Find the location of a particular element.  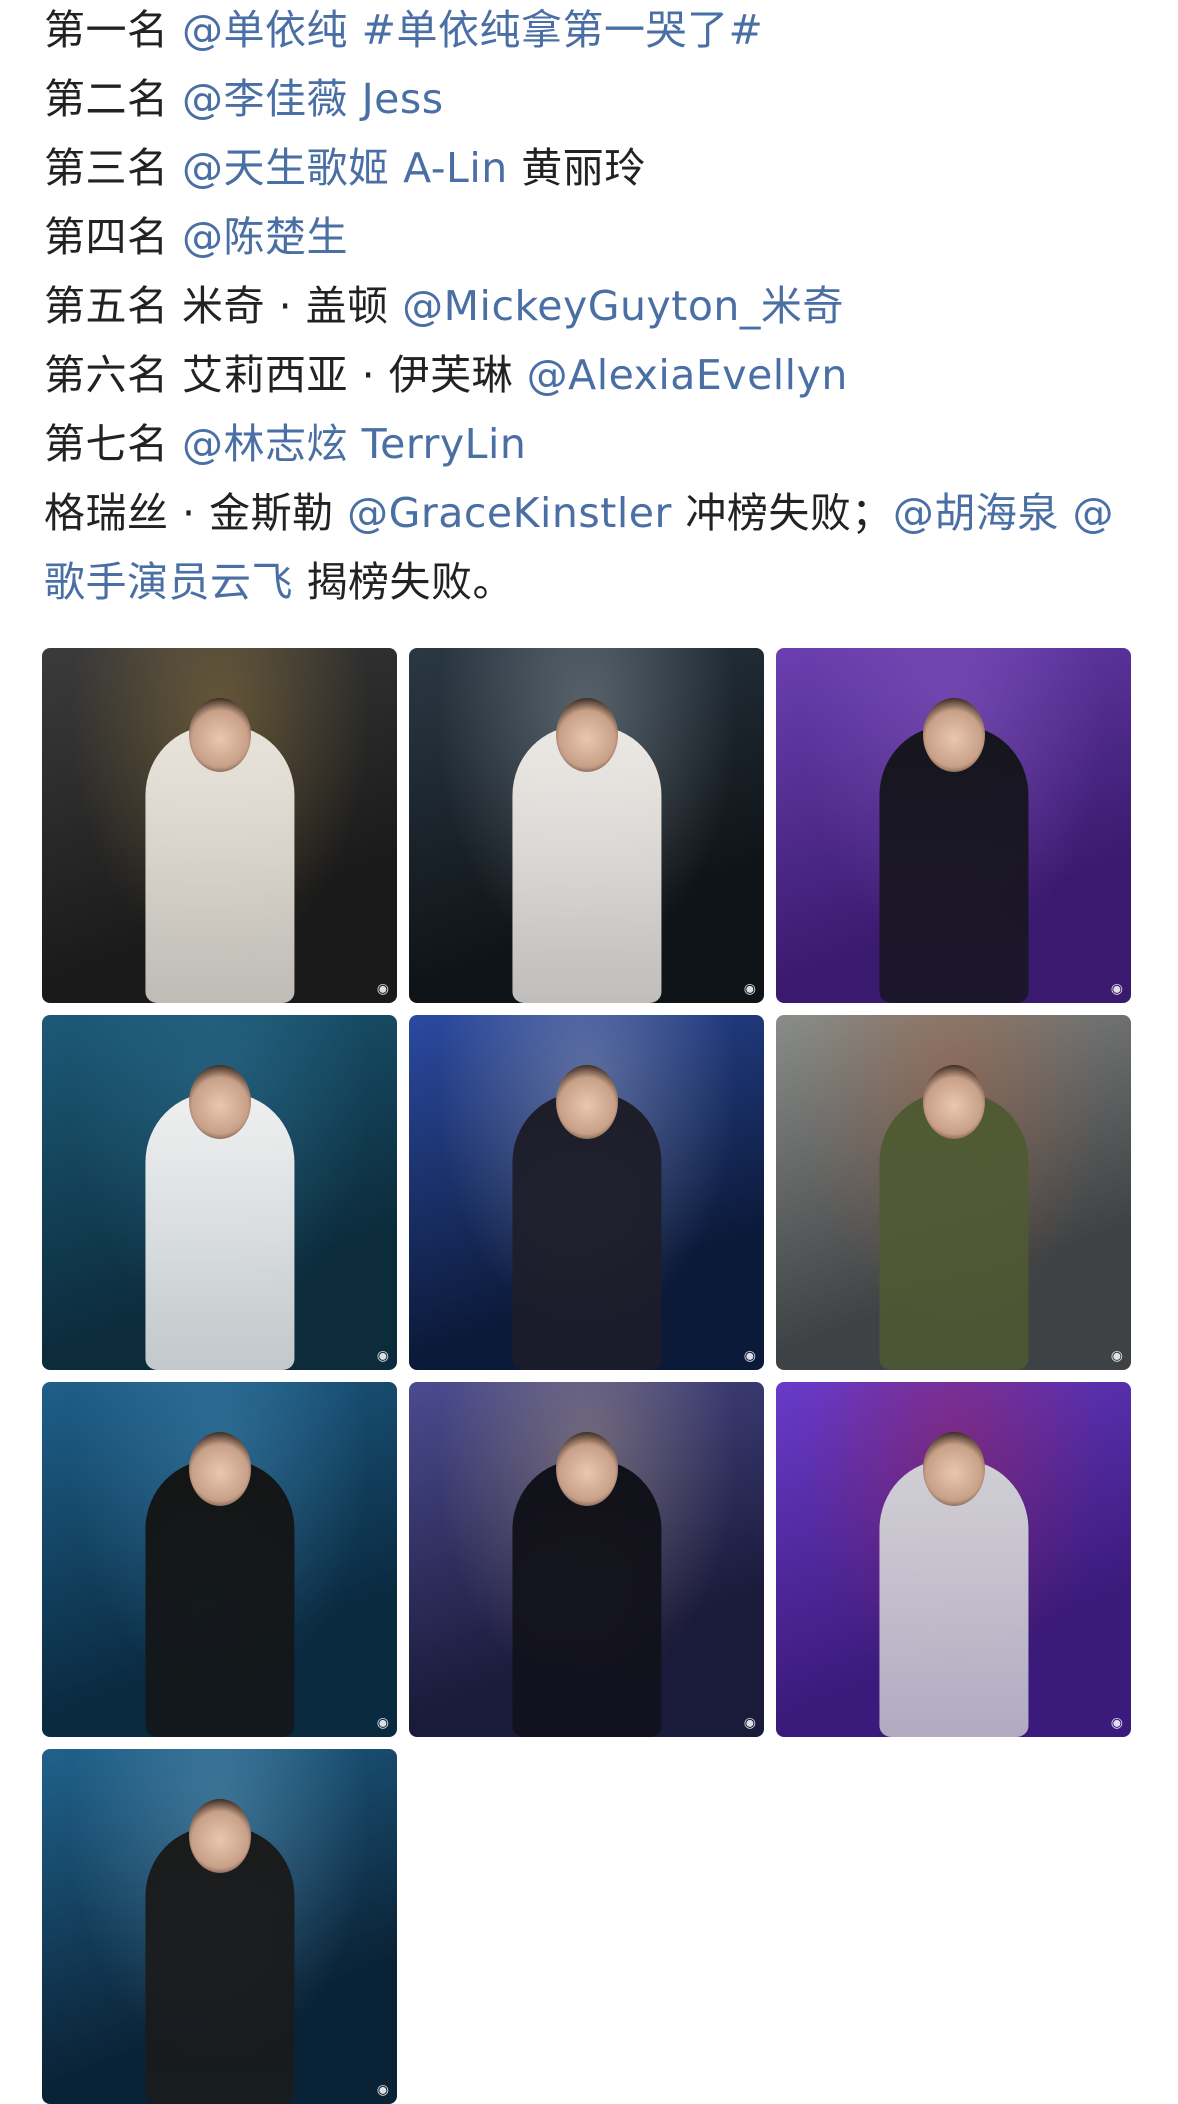

post-line: 第一名 @单依纯 #单依纯拿第一哭了# is located at coordinates (594, 32).